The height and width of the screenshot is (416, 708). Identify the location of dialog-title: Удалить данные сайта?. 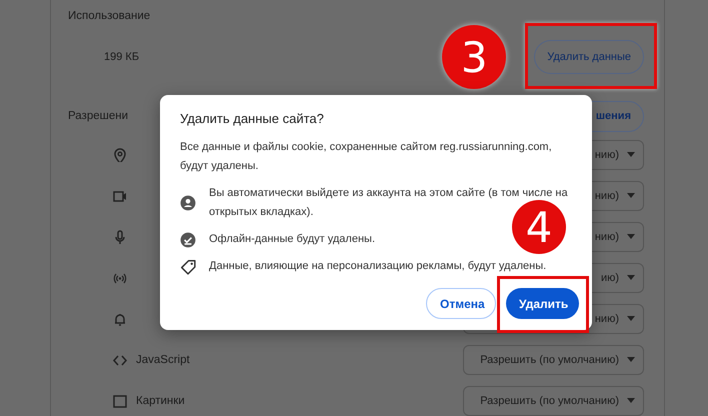
(252, 118).